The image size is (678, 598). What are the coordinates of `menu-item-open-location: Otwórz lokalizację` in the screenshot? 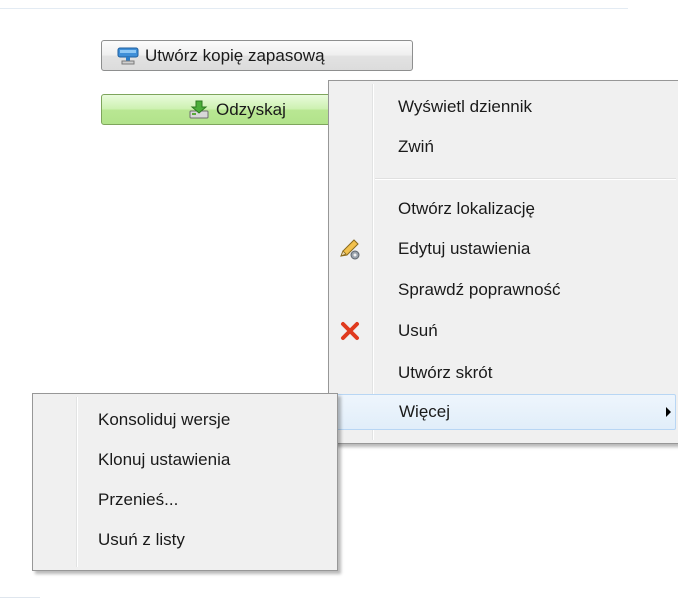 It's located at (504, 209).